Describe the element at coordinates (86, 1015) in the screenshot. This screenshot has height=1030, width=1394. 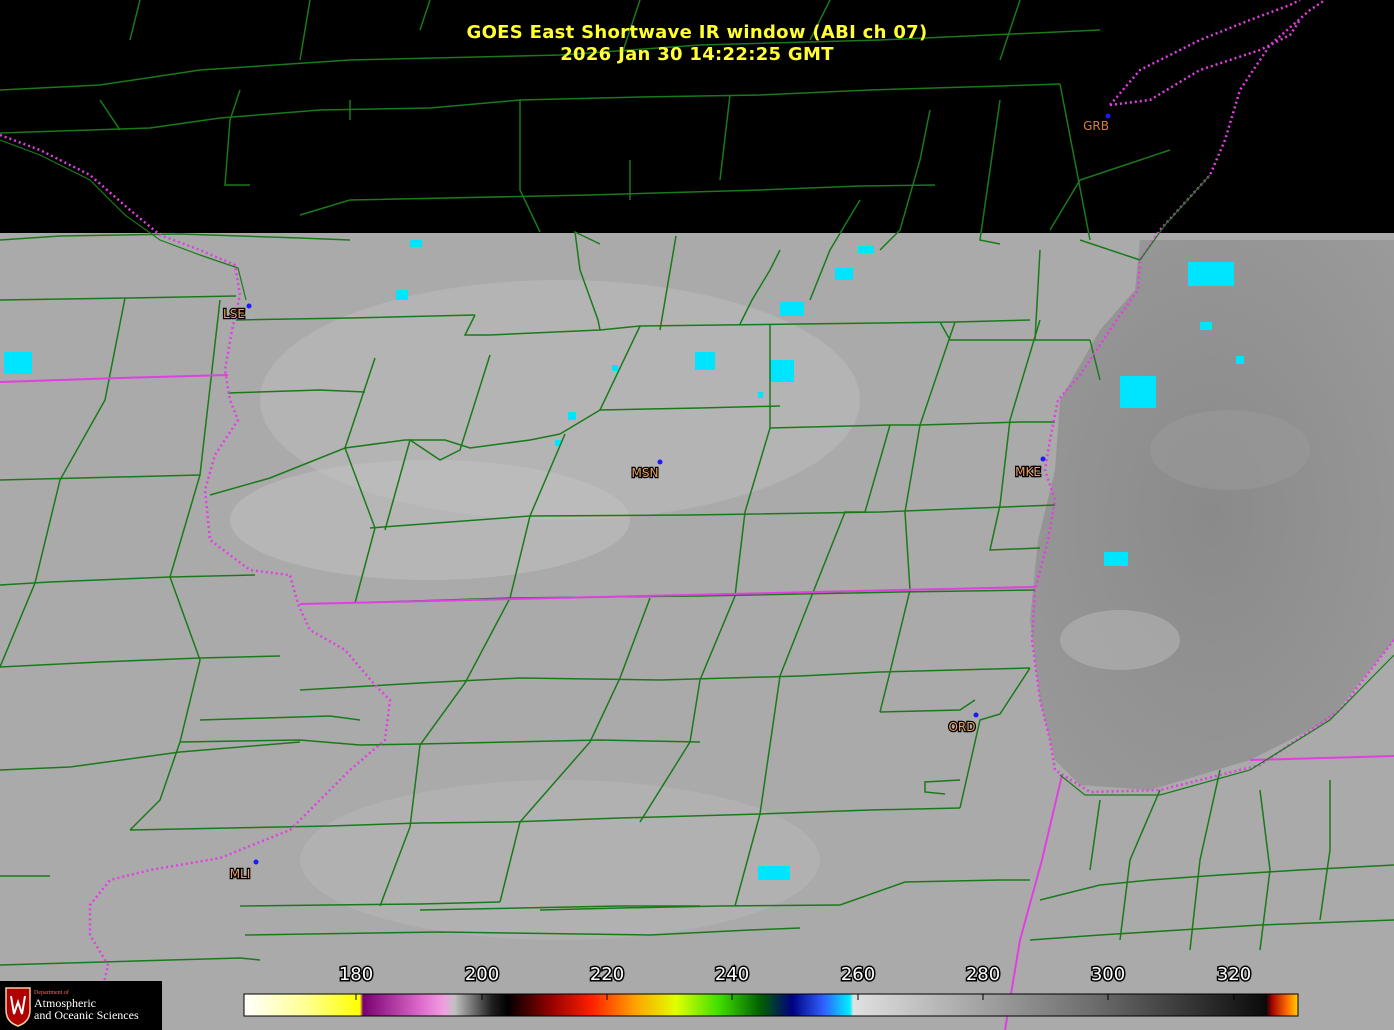
I see `logo-line2: and Oceanic Sciences` at that location.